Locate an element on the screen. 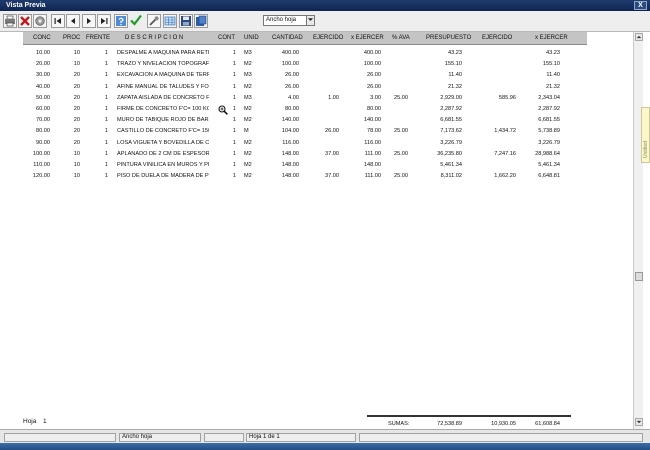  table-cell: 8,311.02 is located at coordinates (451, 176).